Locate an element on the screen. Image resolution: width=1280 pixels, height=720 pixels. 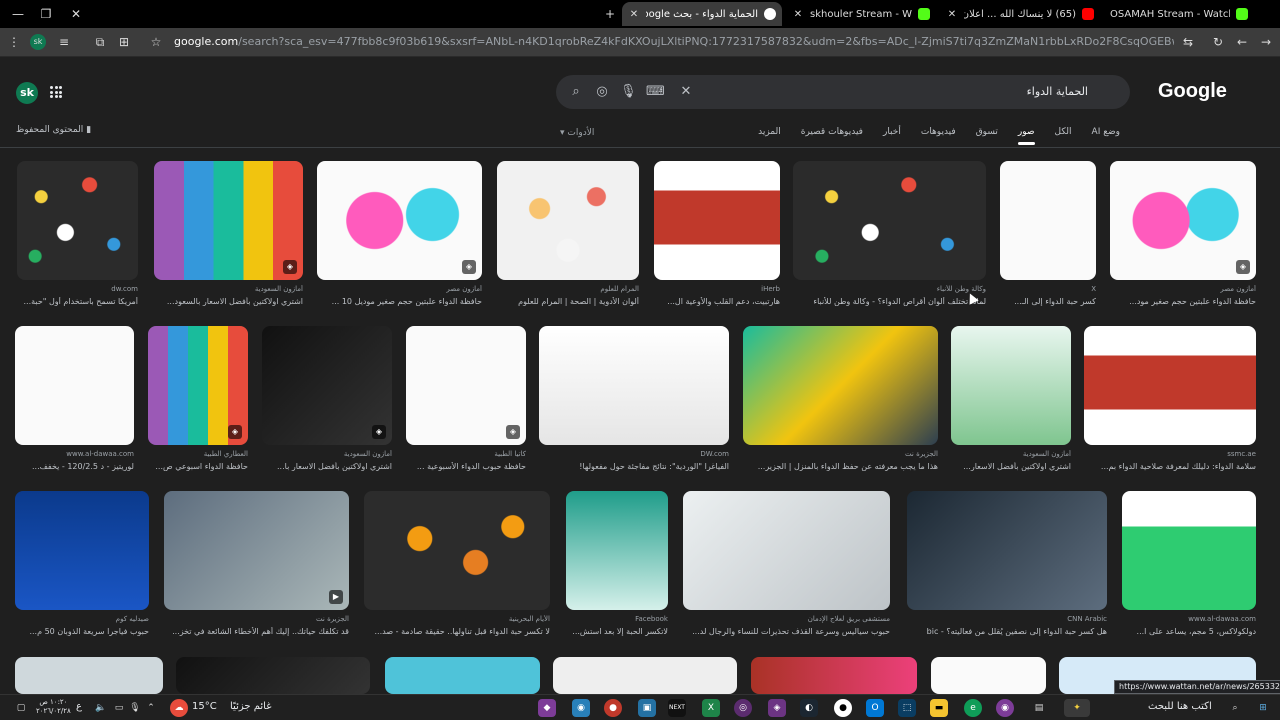
result-source: العطاري الطبية is located at coordinates (198, 454).